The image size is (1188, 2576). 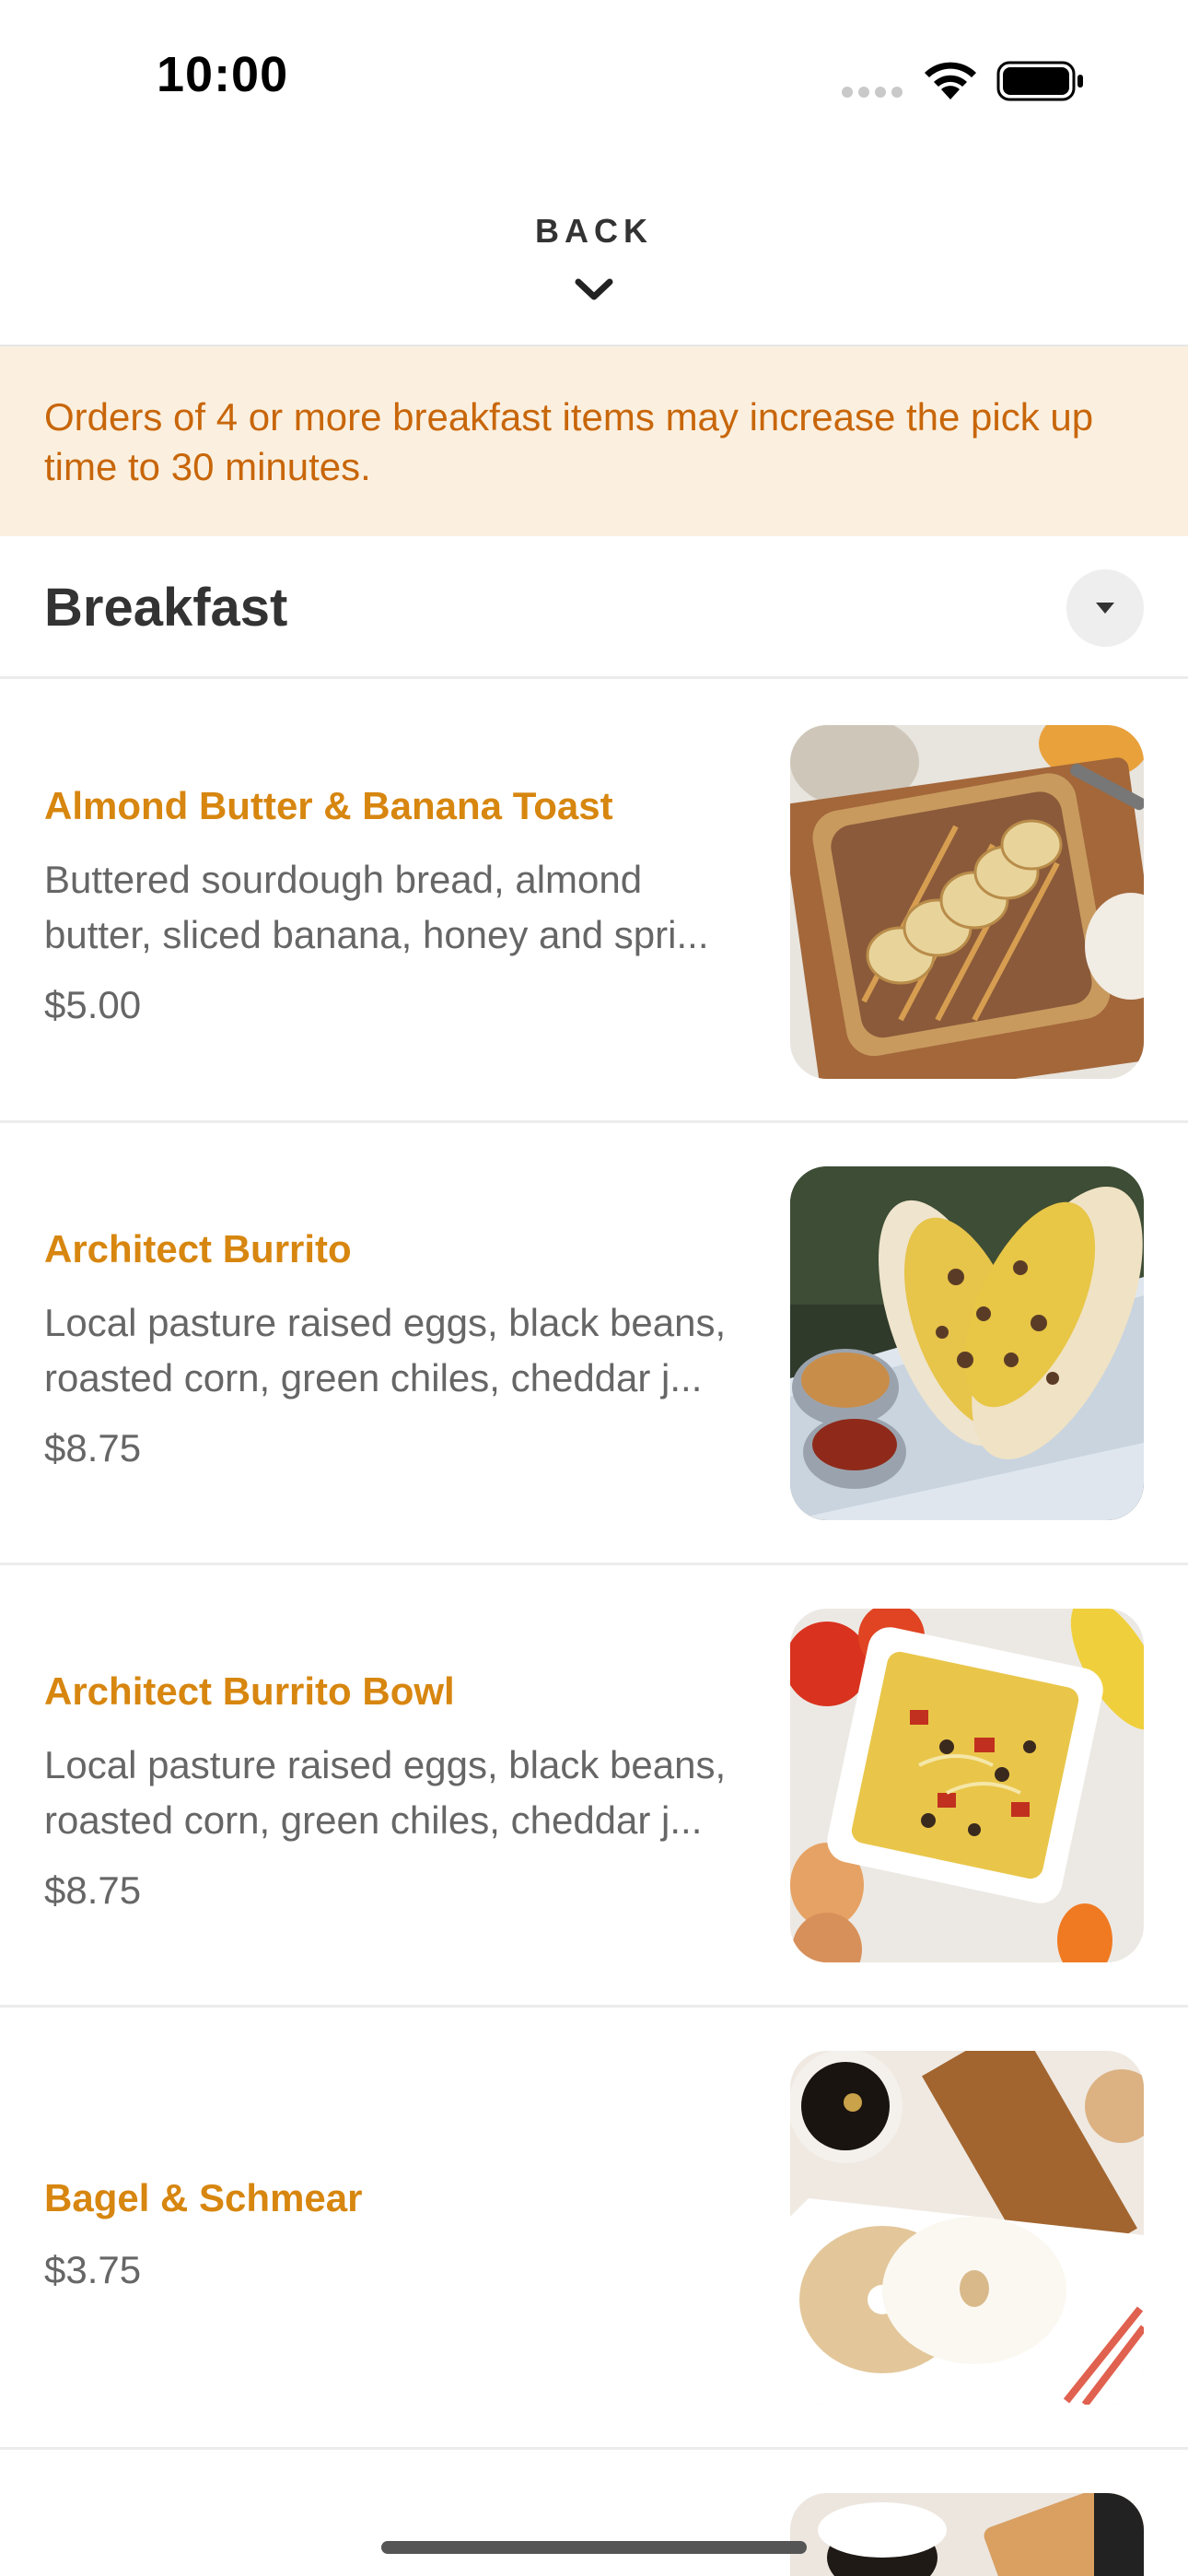 I want to click on battery-icon, so click(x=1039, y=81).